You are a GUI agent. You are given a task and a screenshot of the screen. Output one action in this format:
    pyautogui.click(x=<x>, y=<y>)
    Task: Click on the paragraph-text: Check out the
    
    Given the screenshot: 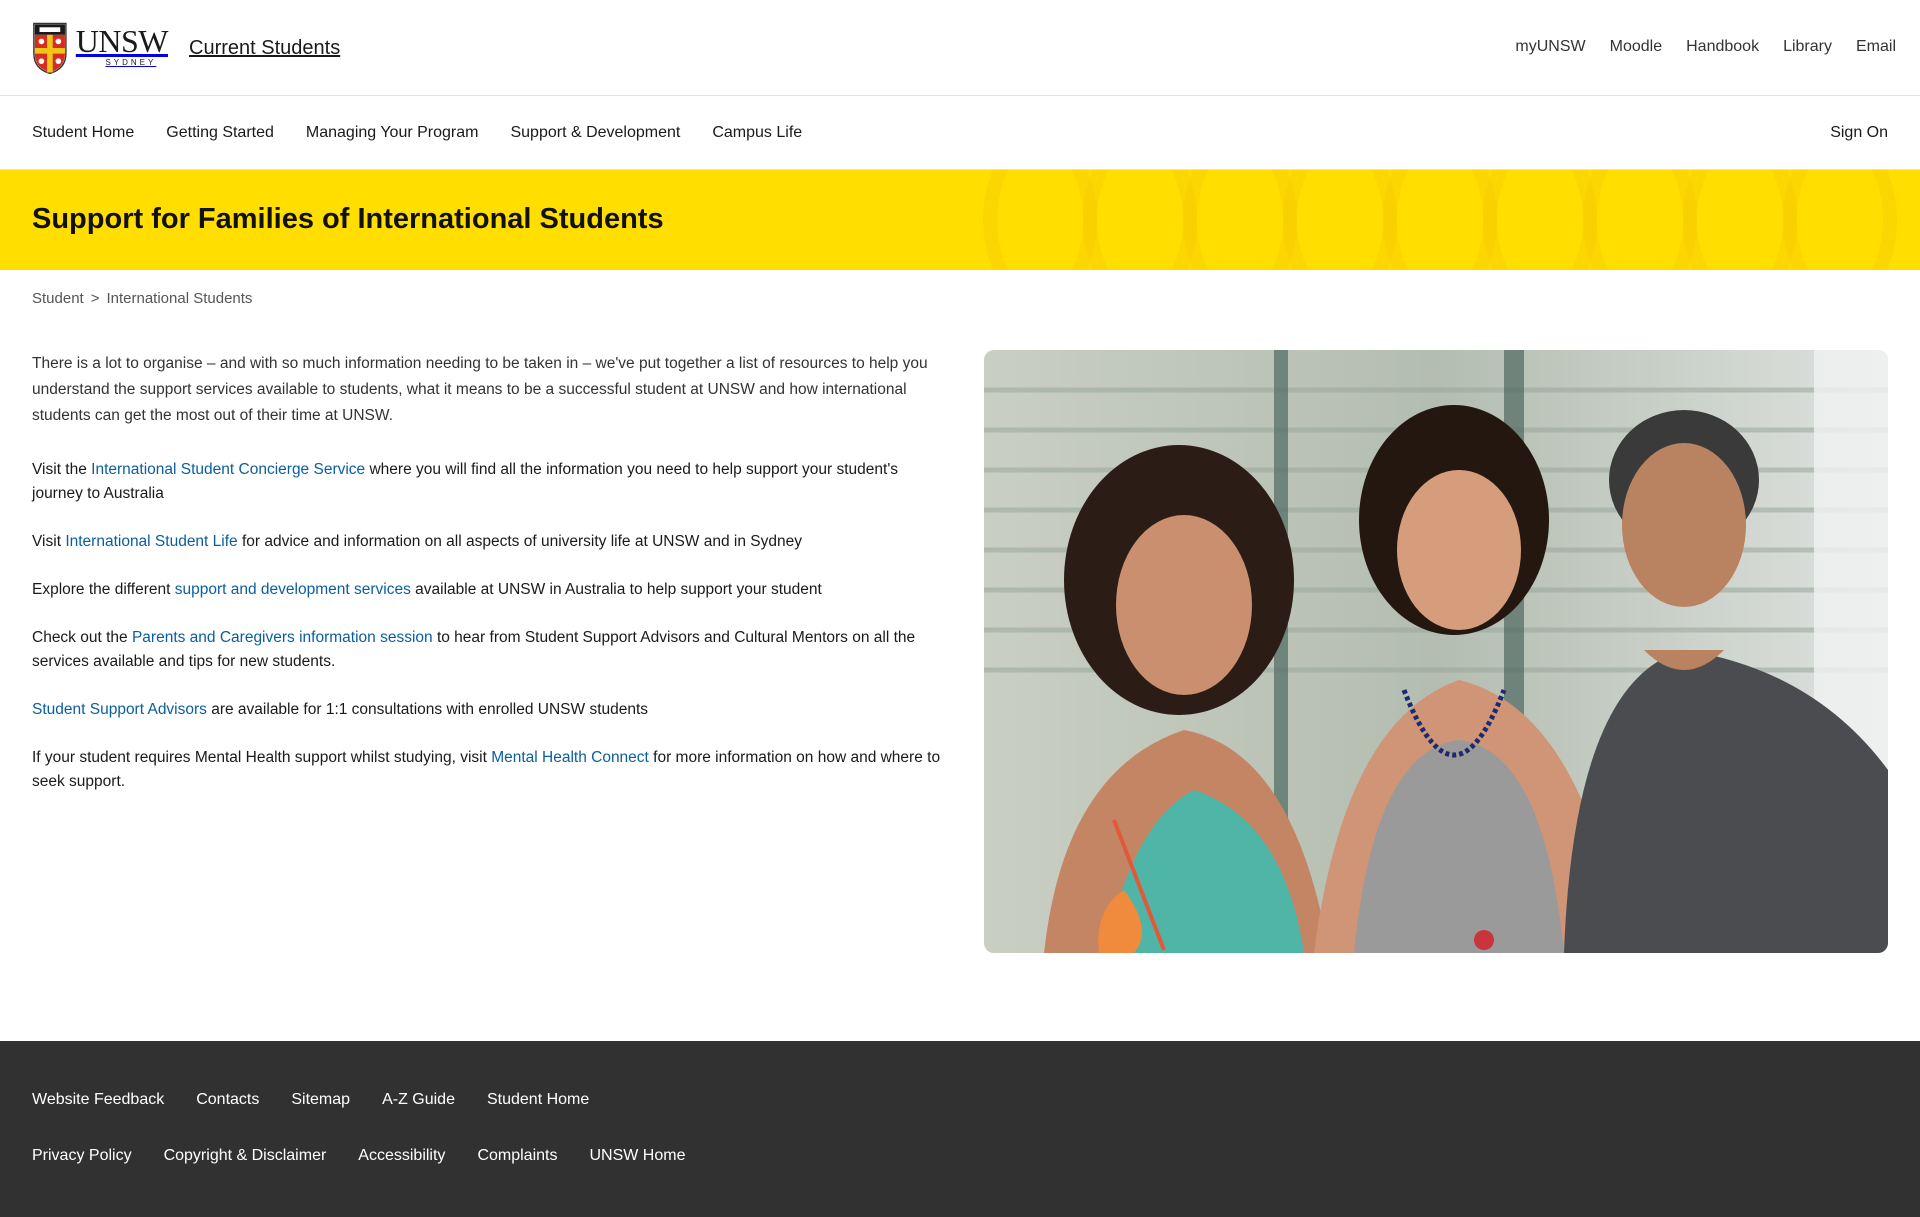 What is the action you would take?
    pyautogui.click(x=82, y=637)
    